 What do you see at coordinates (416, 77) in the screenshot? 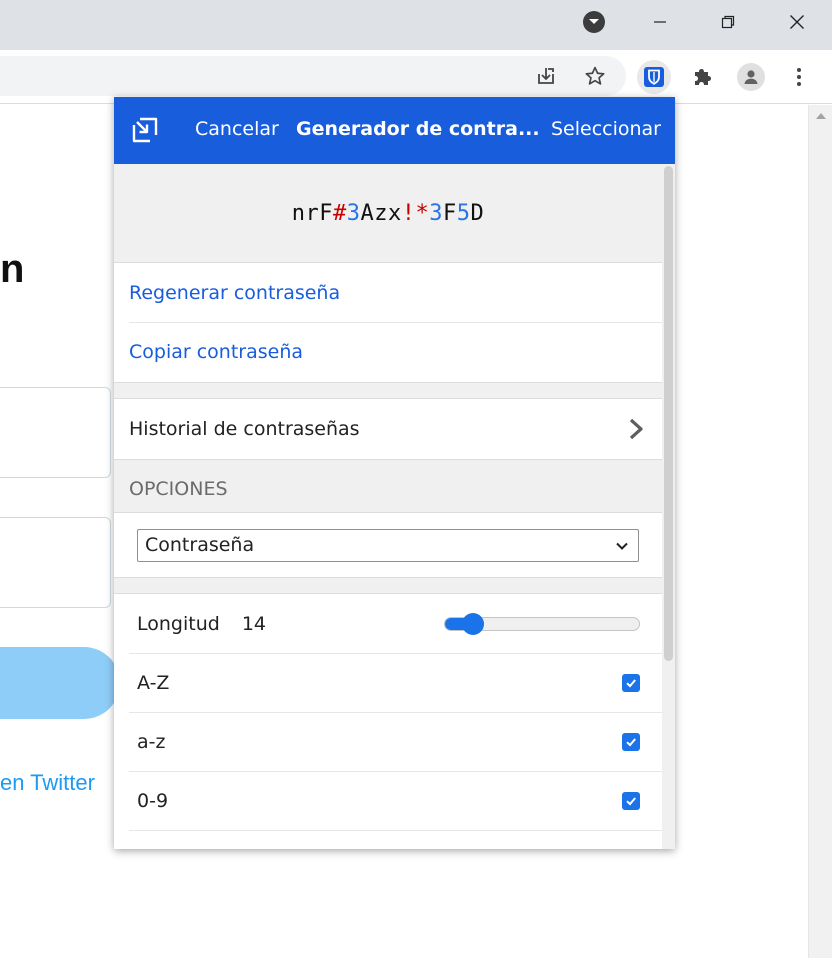
I see `browser-toolbar` at bounding box center [416, 77].